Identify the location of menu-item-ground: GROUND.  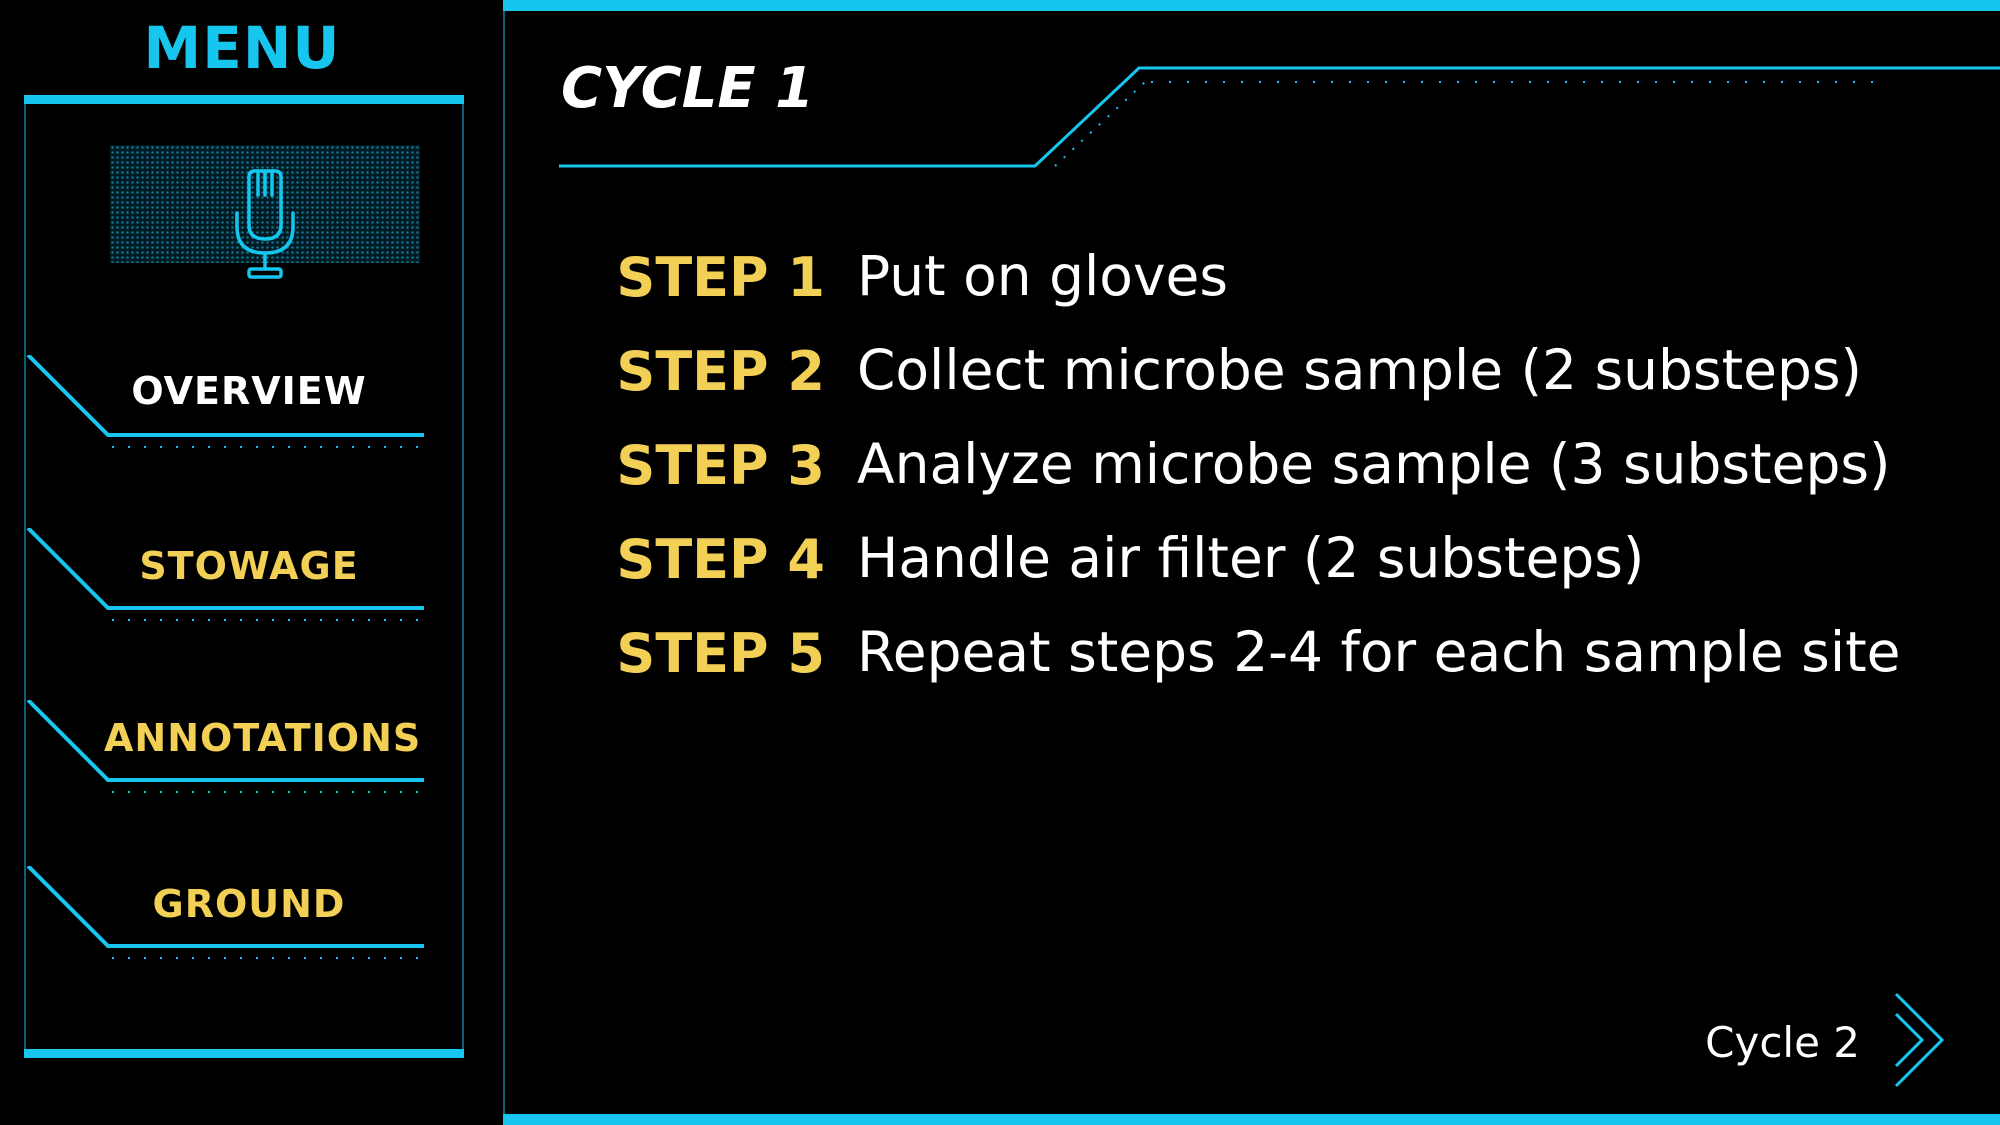
(224, 921).